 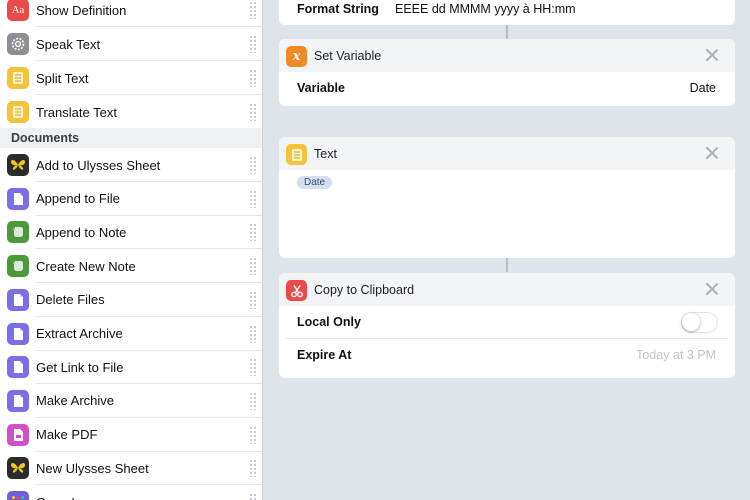 What do you see at coordinates (131, 78) in the screenshot?
I see `sidebar-item-split-text: Split Text` at bounding box center [131, 78].